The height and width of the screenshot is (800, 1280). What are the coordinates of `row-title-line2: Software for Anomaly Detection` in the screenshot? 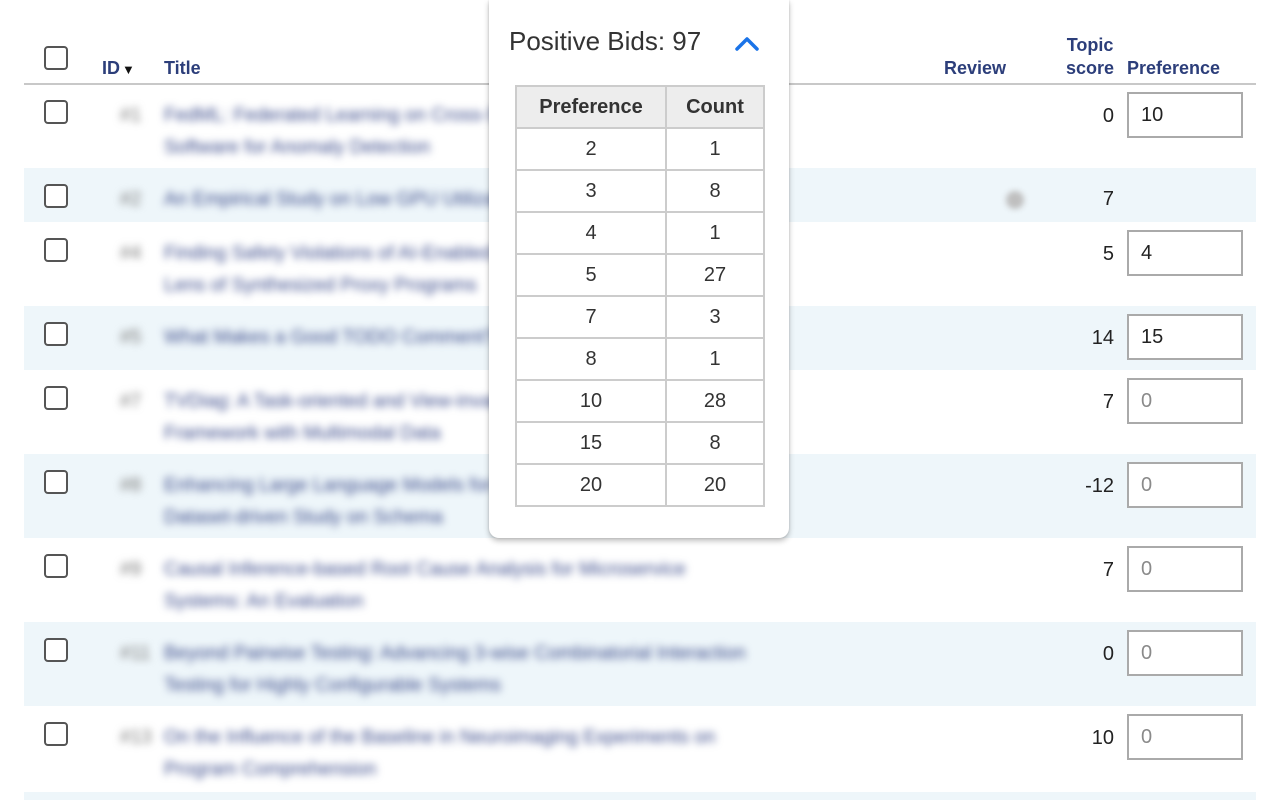 It's located at (297, 148).